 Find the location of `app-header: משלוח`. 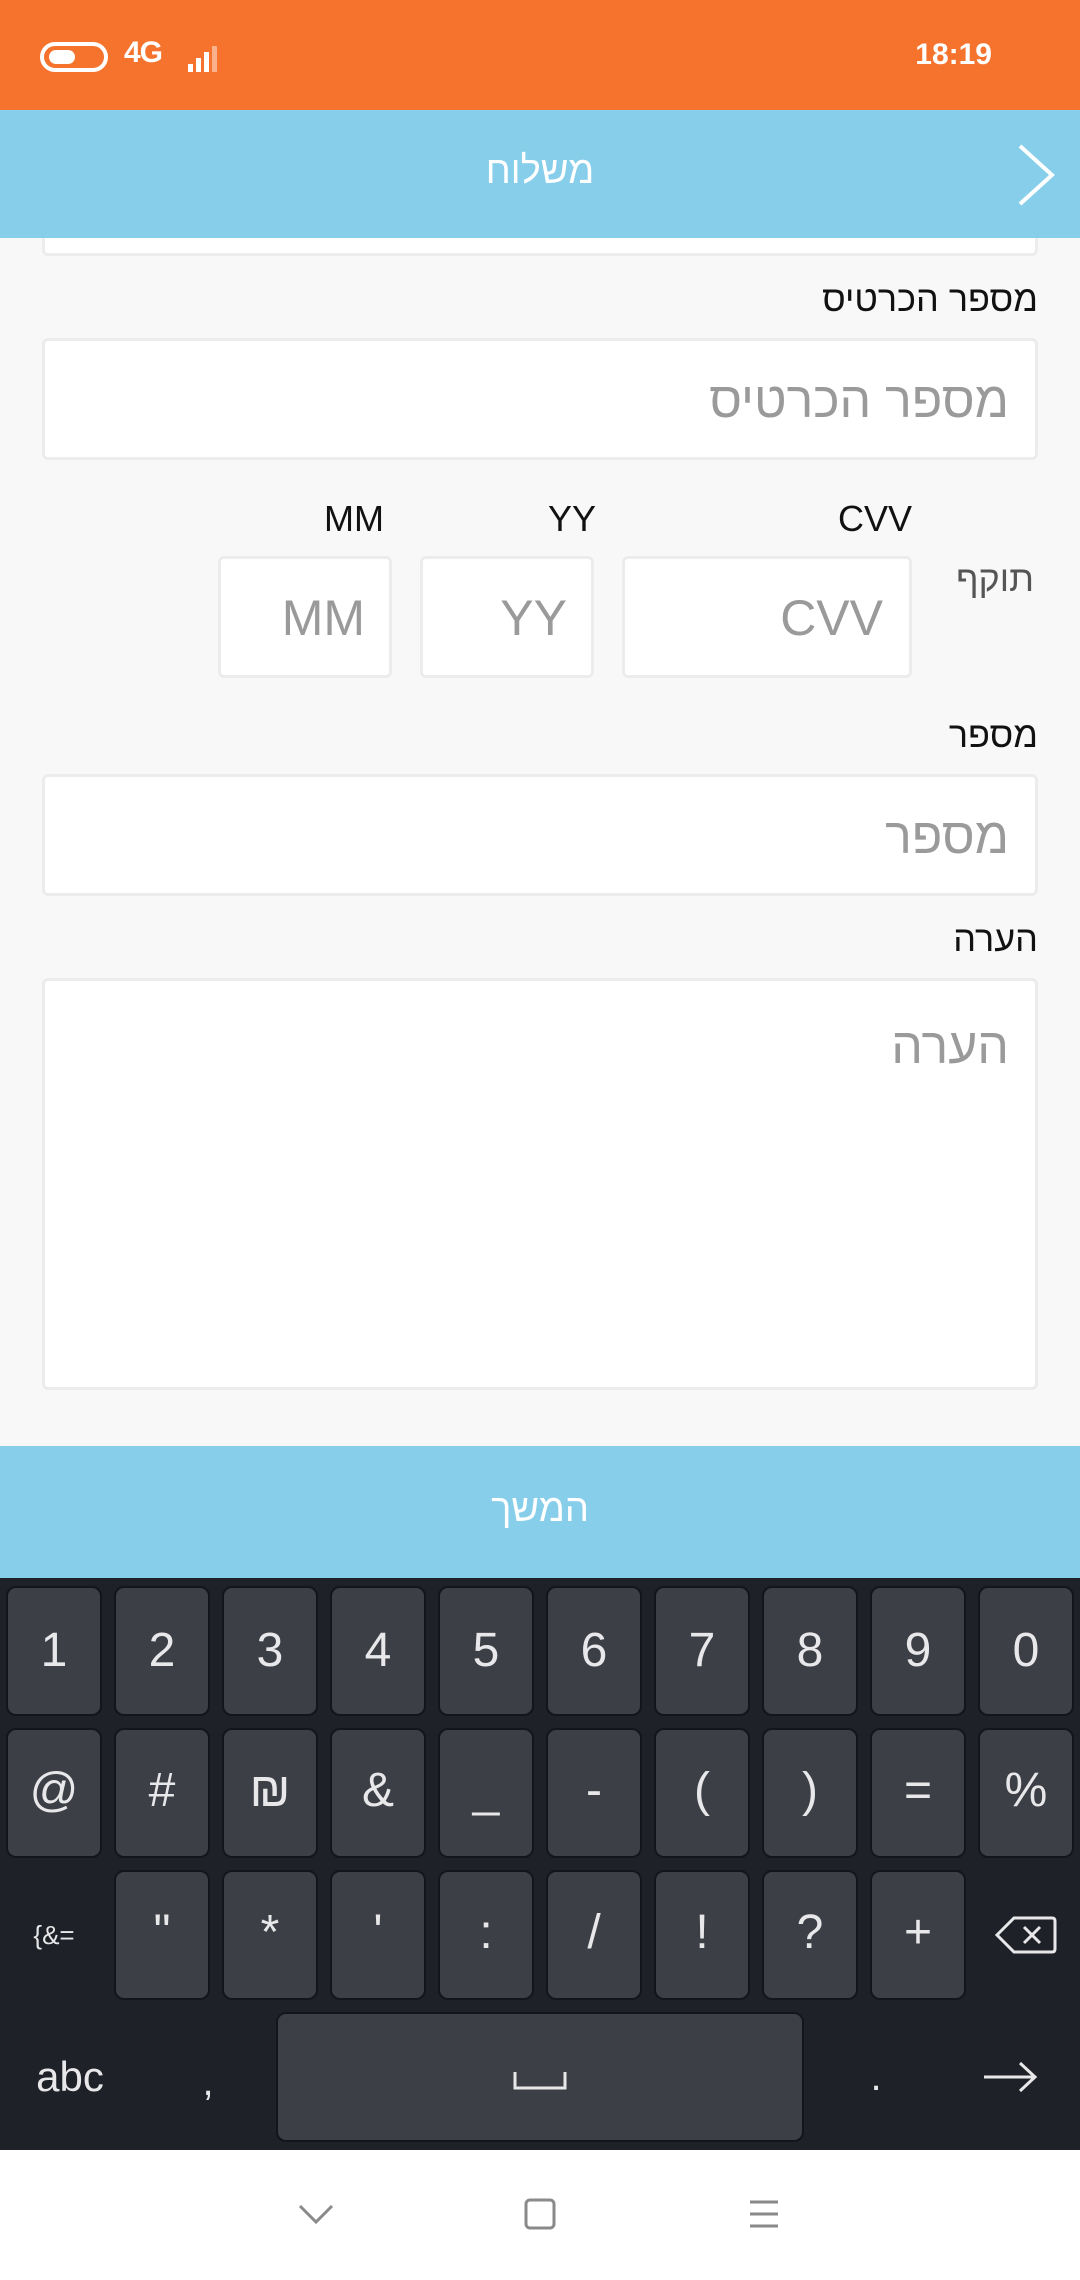

app-header: משלוח is located at coordinates (540, 174).